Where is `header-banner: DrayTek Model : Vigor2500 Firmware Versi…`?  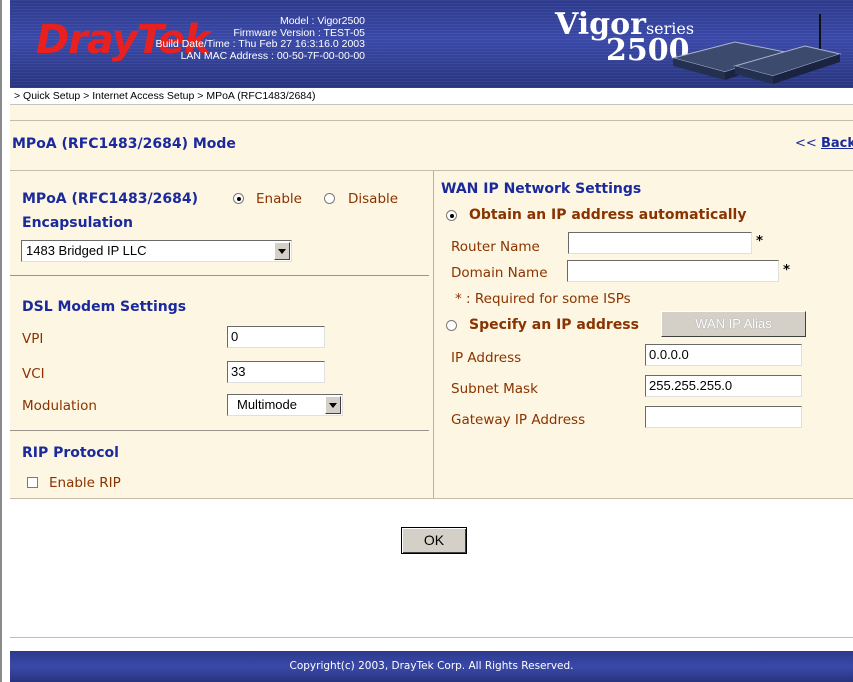
header-banner: DrayTek Model : Vigor2500 Firmware Versi… is located at coordinates (431, 44).